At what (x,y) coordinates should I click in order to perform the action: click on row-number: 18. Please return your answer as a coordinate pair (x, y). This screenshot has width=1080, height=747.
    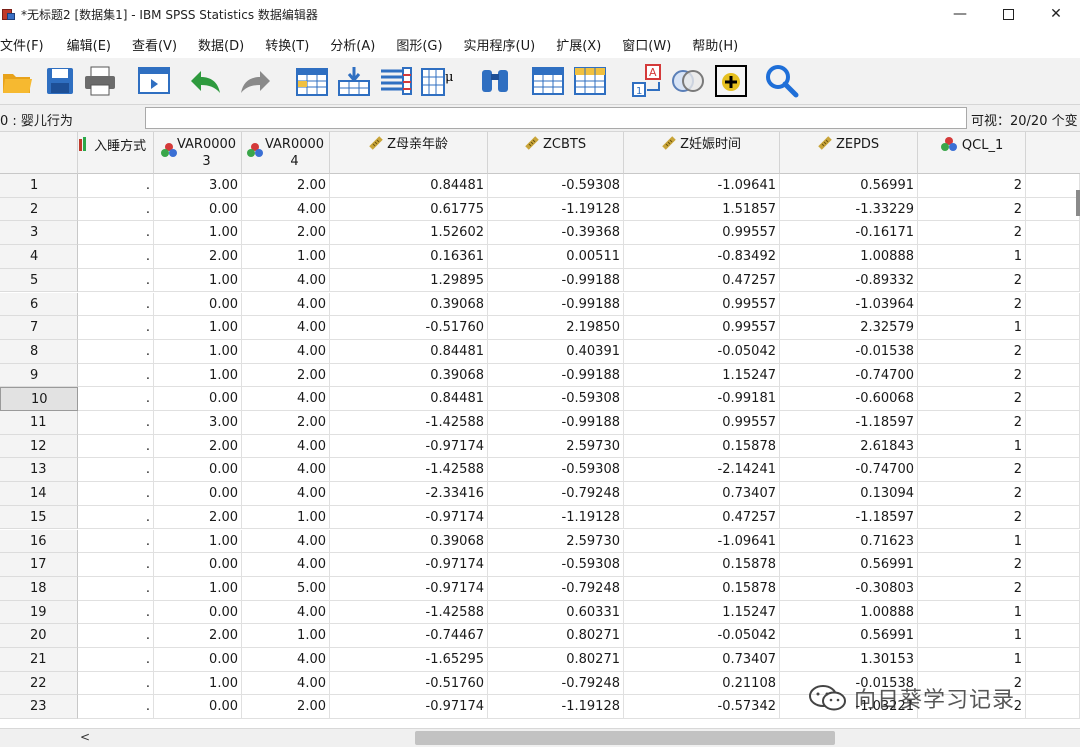
    Looking at the image, I should click on (39, 588).